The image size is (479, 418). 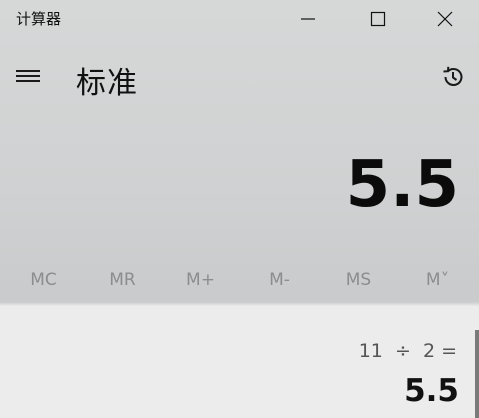 I want to click on title-bar: 计算器, so click(x=239, y=19).